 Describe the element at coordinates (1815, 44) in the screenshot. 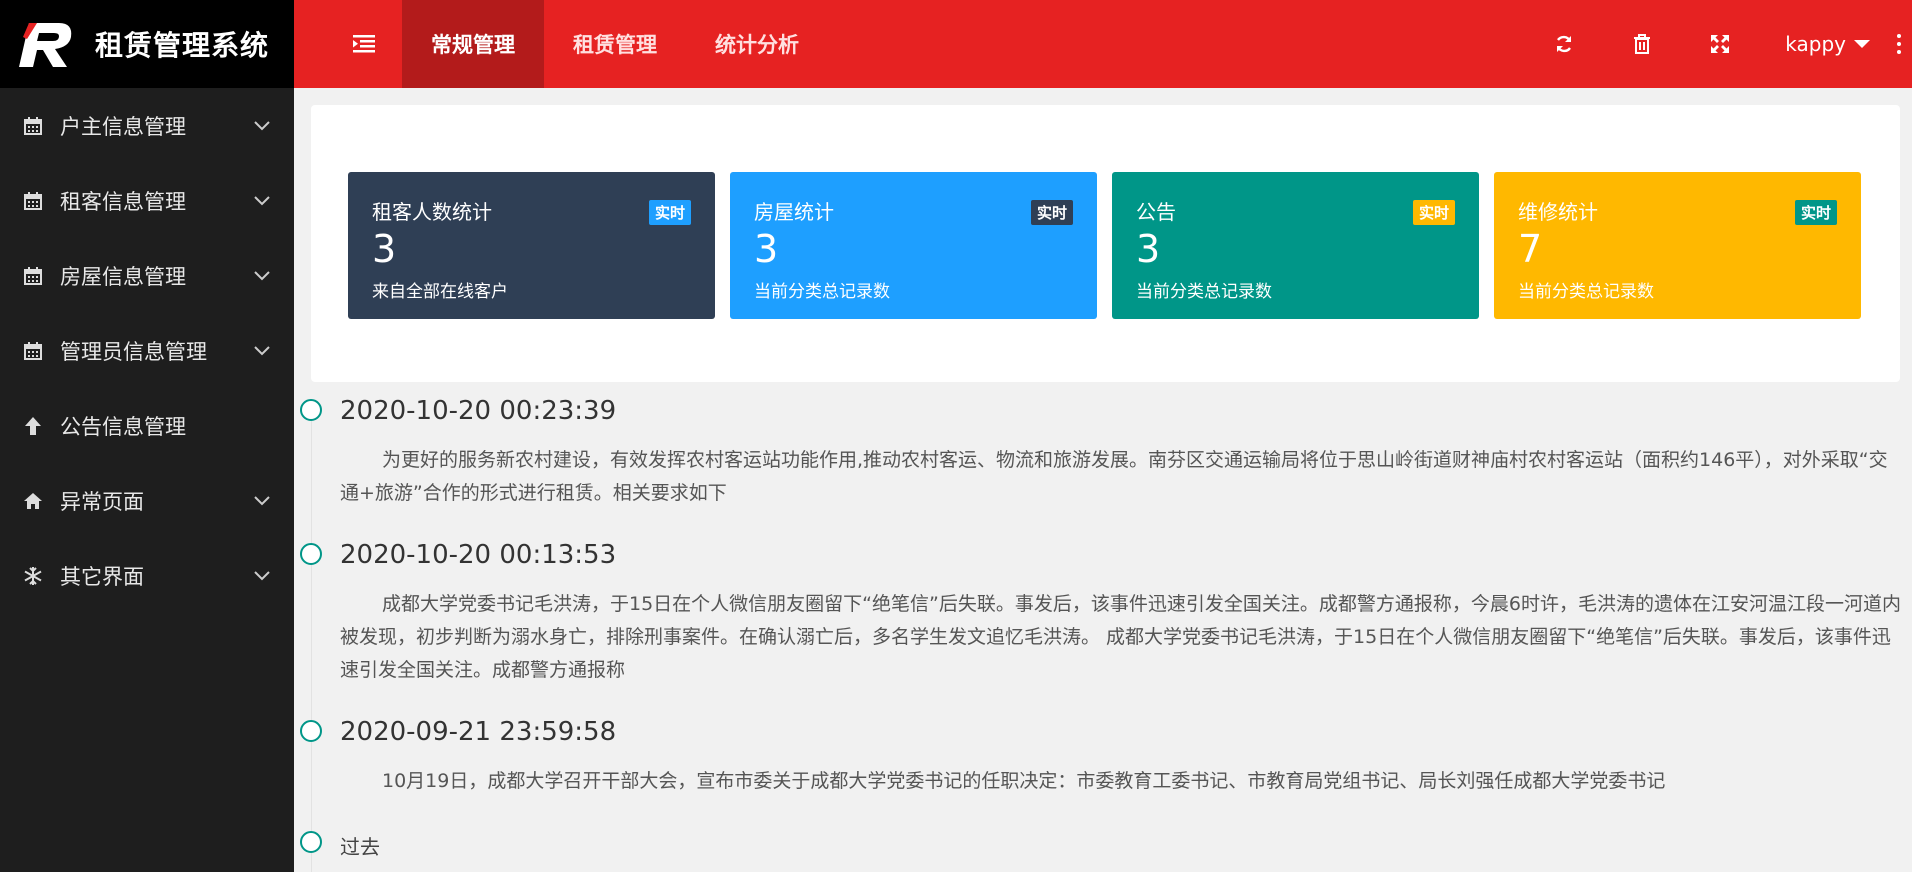

I see `username: kappy` at that location.